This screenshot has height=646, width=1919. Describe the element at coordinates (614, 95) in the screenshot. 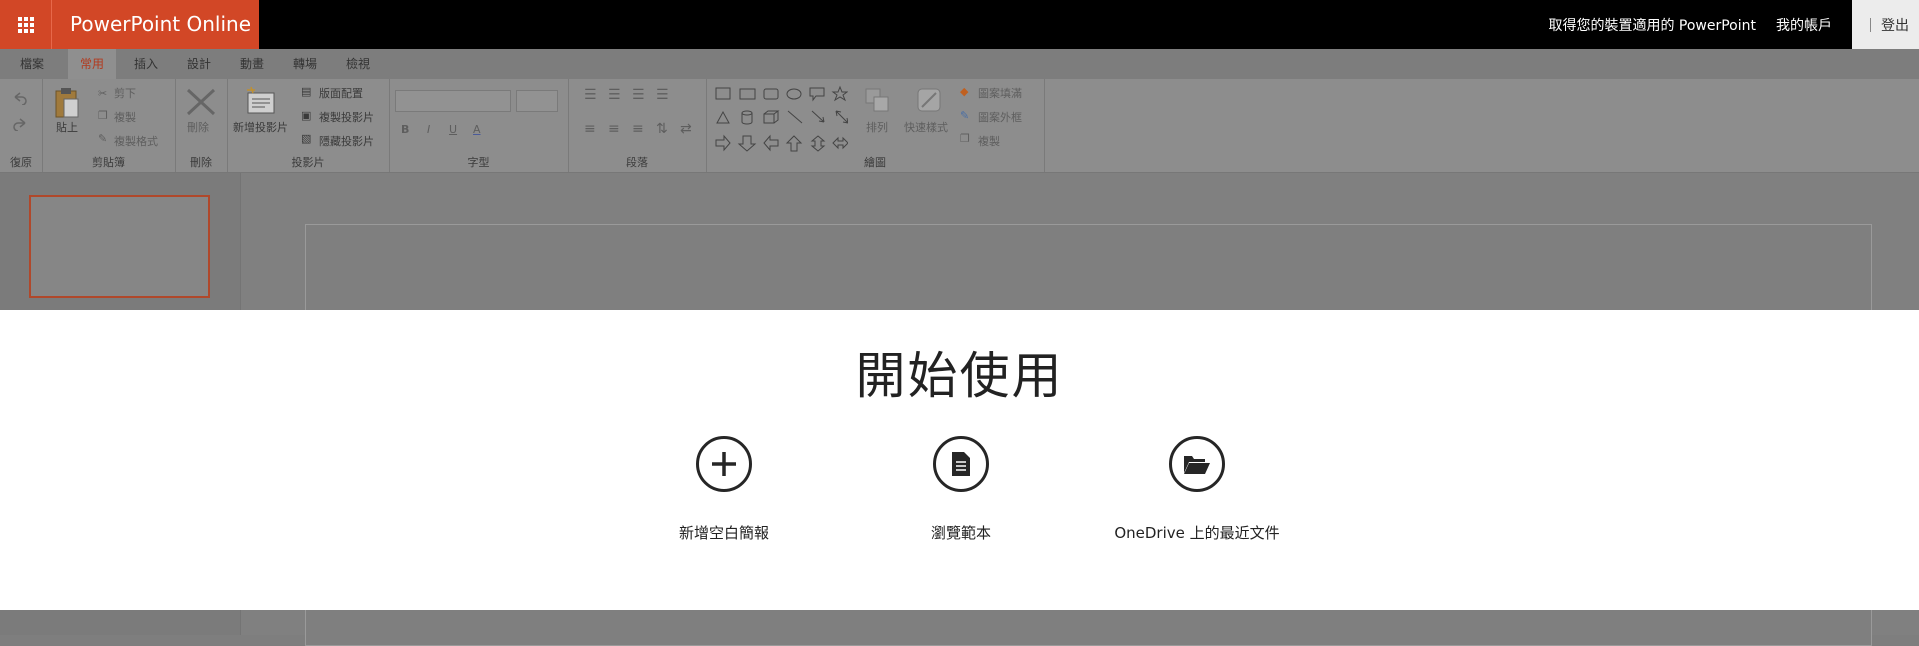

I see `numbering-icon: ☰` at that location.